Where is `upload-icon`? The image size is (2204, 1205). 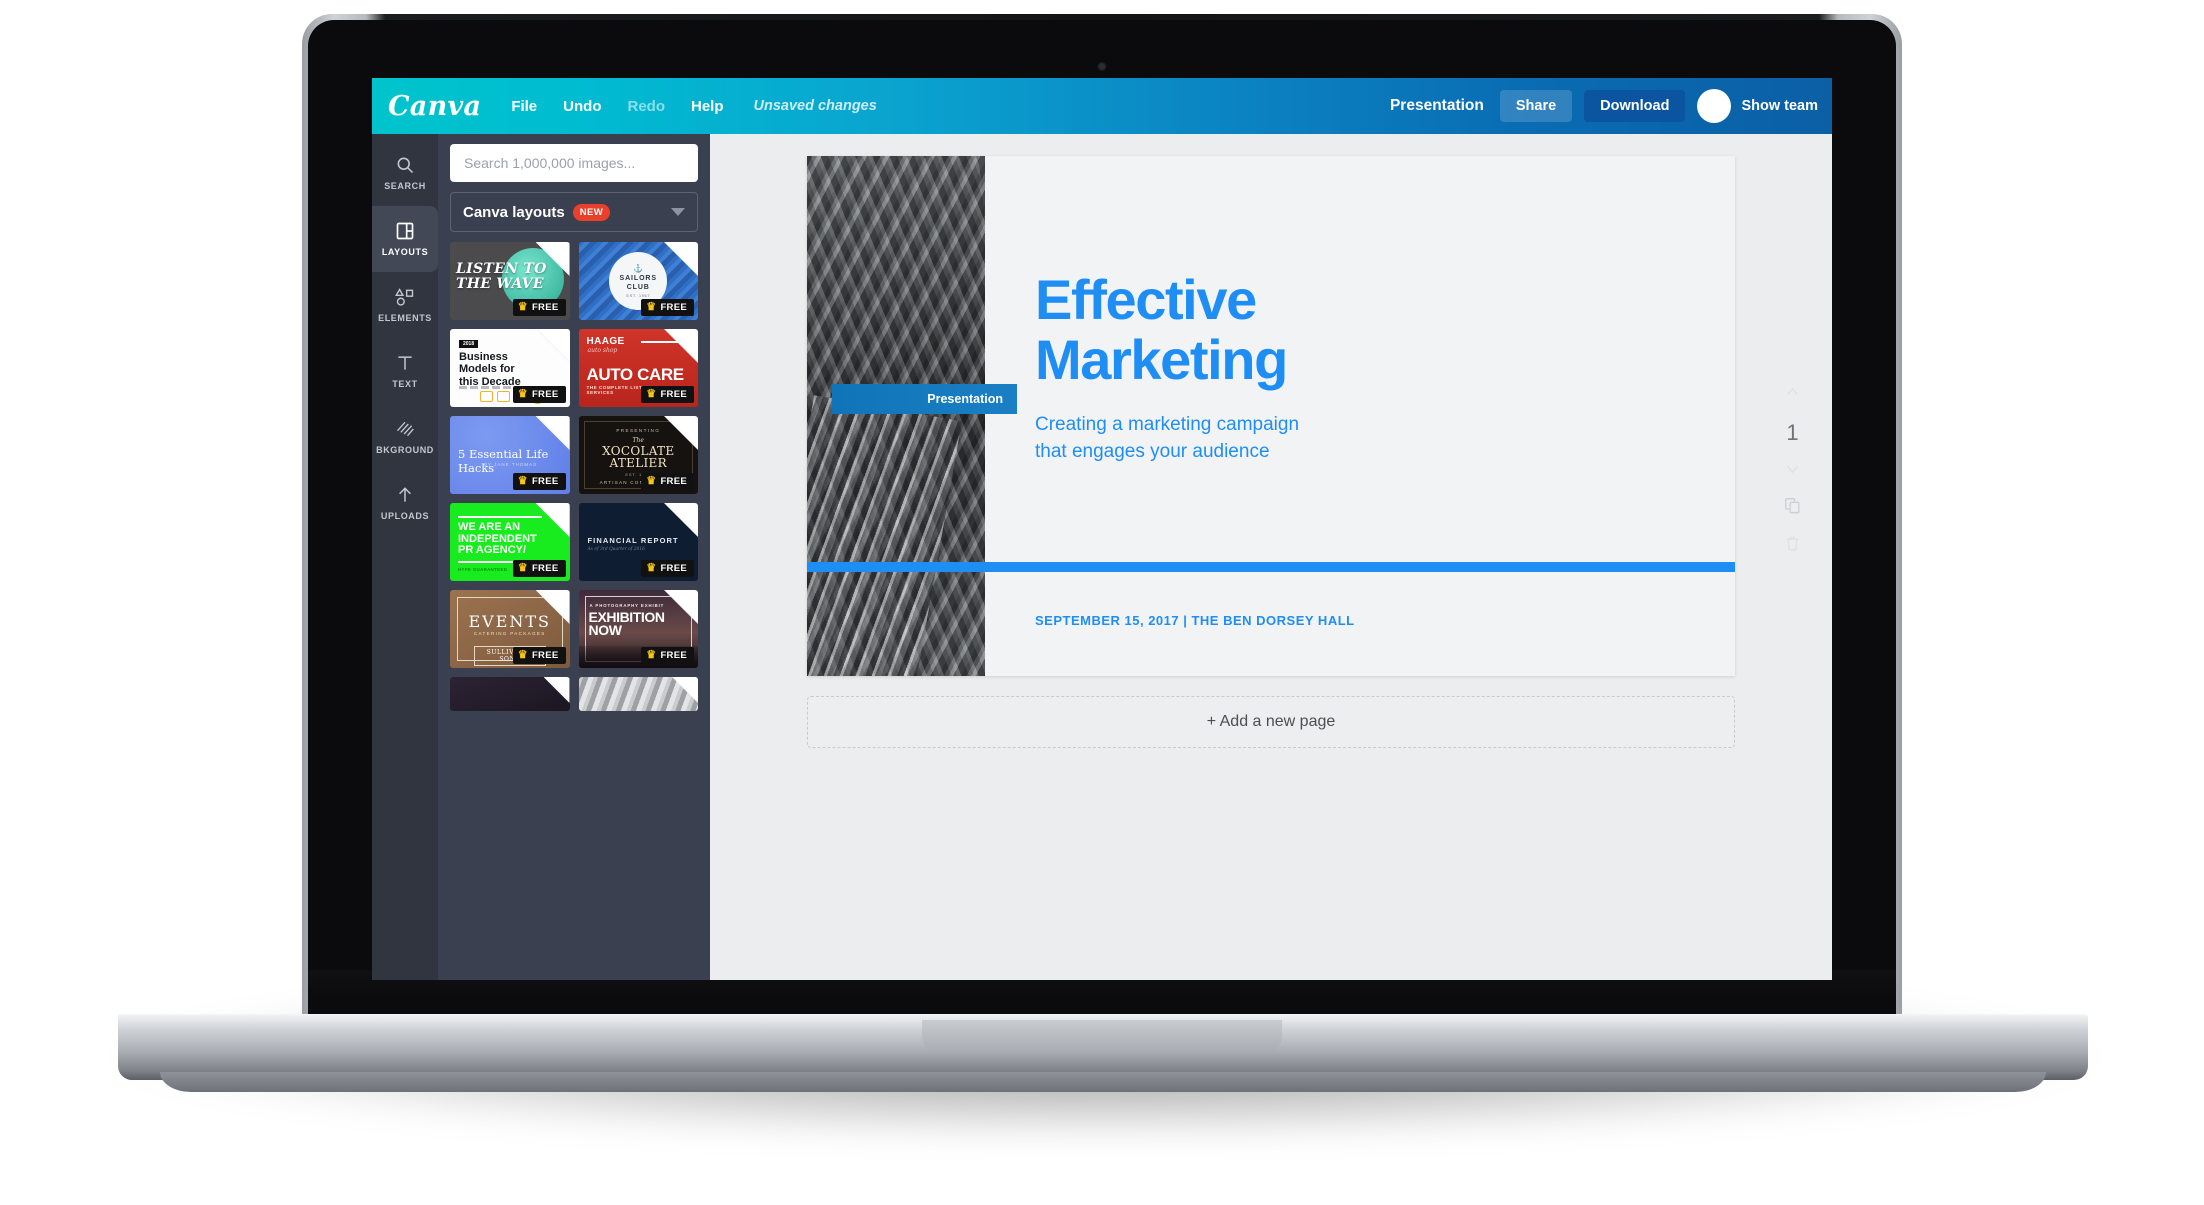 upload-icon is located at coordinates (405, 495).